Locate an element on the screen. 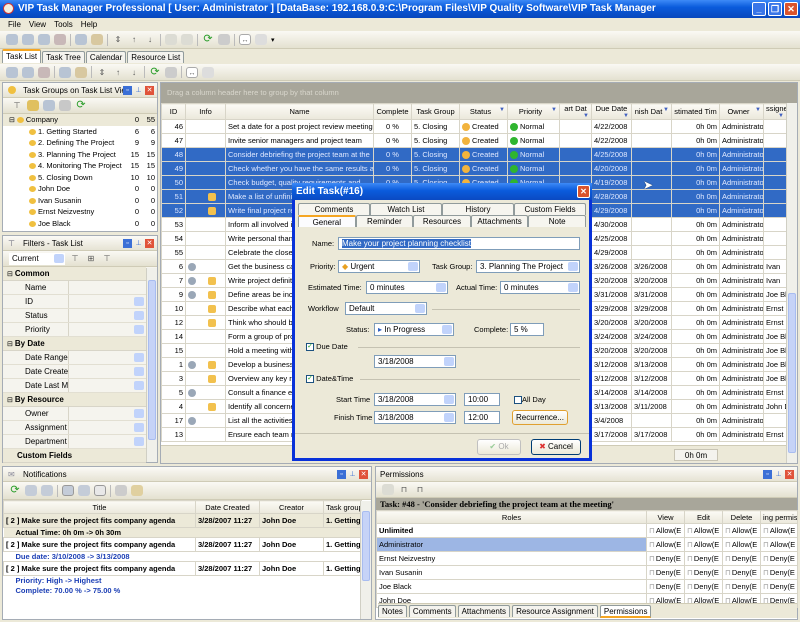 This screenshot has height=622, width=800. mark-unread-icon is located at coordinates (47, 490).